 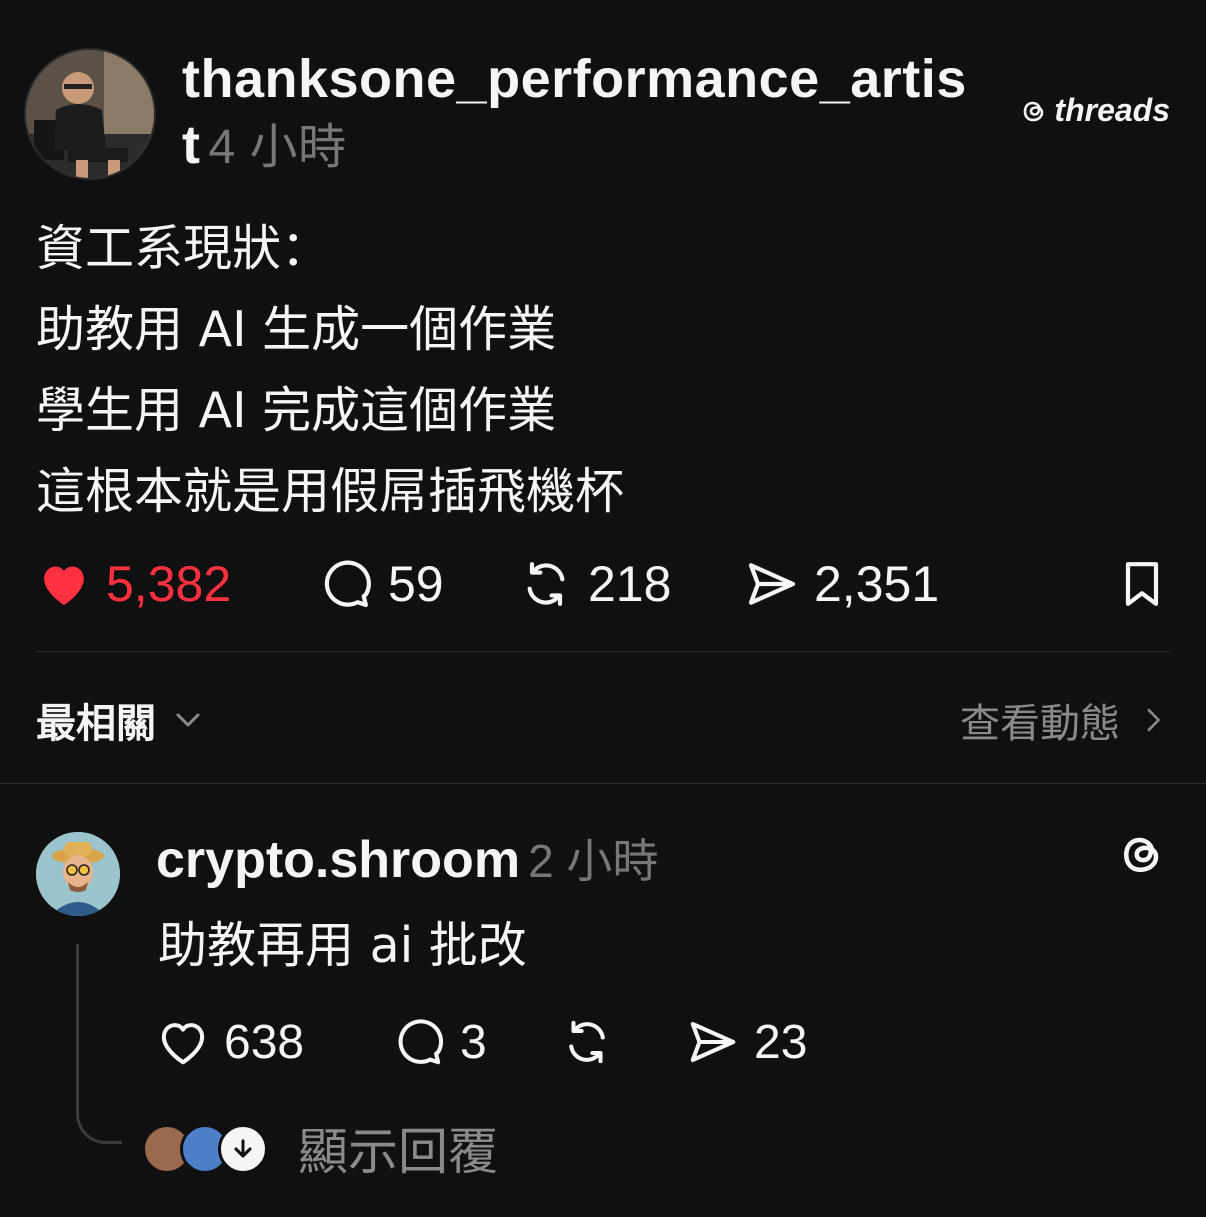 What do you see at coordinates (398, 1152) in the screenshot?
I see `show-replies-label: 顯示回覆` at bounding box center [398, 1152].